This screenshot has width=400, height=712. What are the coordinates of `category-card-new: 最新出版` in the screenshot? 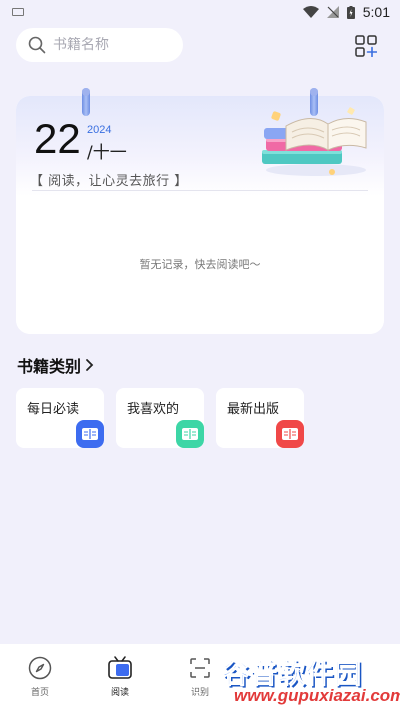 It's located at (260, 418).